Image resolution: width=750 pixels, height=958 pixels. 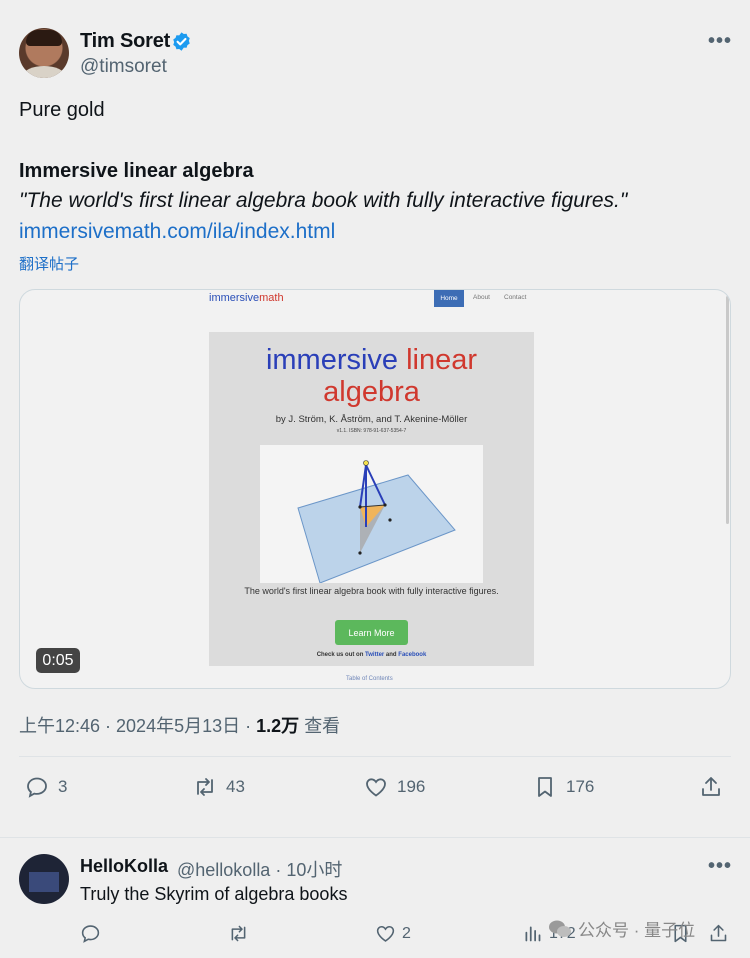 What do you see at coordinates (259, 869) in the screenshot?
I see `reply-handle-time: @hellokolla · 10小时` at bounding box center [259, 869].